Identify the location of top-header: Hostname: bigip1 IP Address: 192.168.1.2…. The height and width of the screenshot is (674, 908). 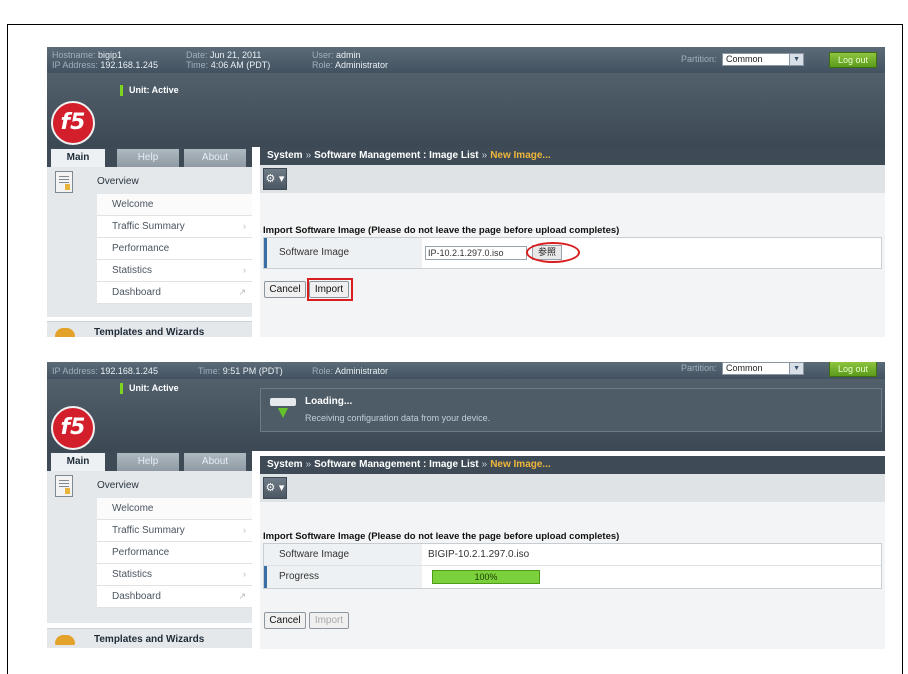
(466, 60).